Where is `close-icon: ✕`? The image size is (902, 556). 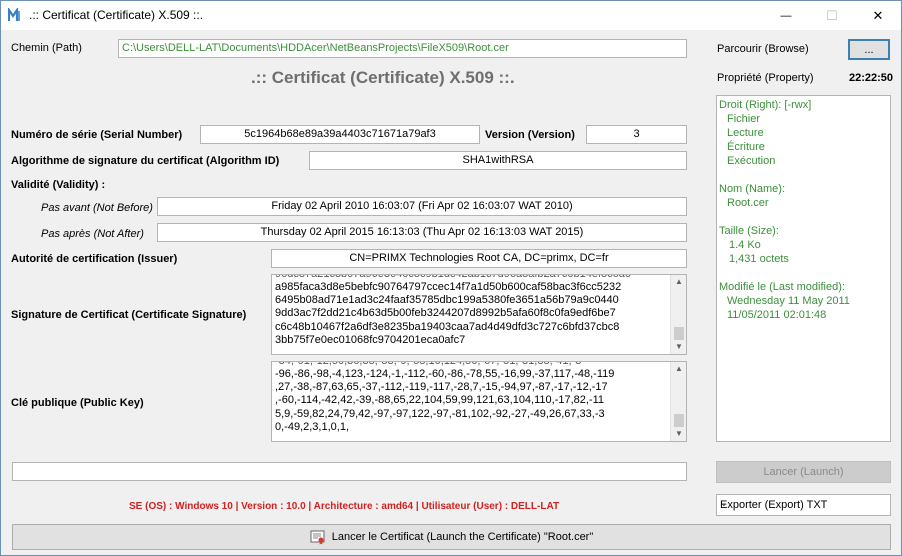
close-icon: ✕ is located at coordinates (878, 15).